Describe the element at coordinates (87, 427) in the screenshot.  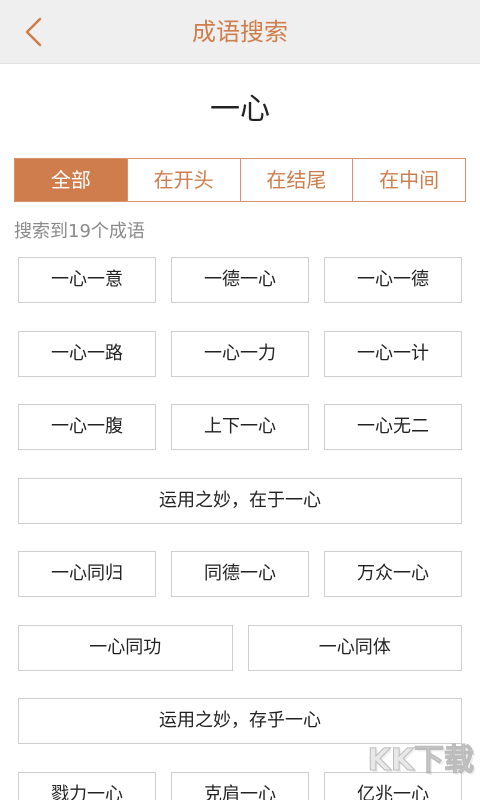
I see `idiom-button: 一心一腹` at that location.